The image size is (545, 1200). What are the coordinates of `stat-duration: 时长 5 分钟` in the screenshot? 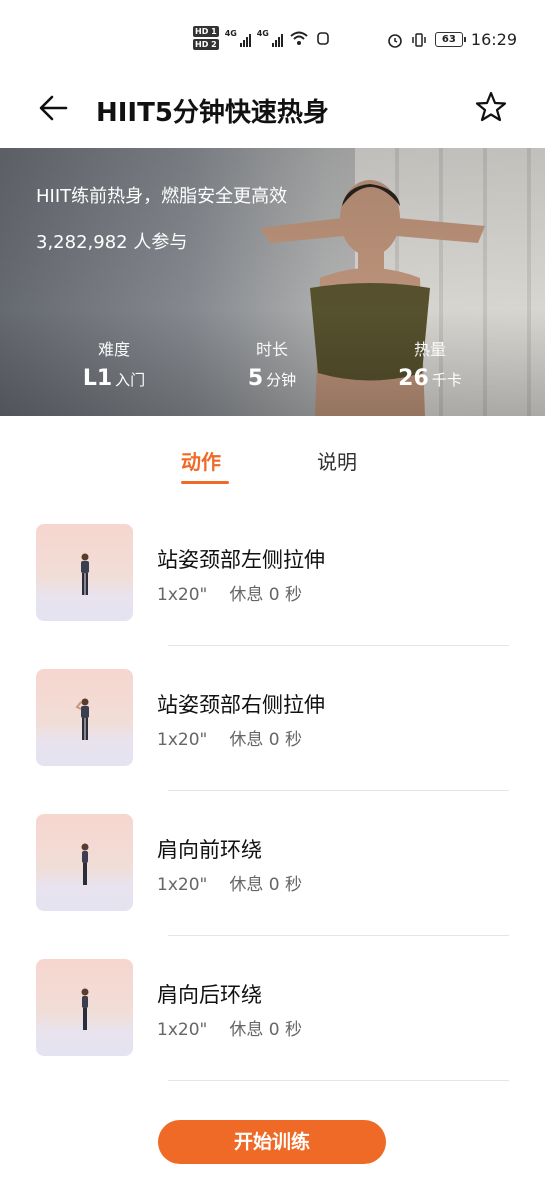 It's located at (272, 363).